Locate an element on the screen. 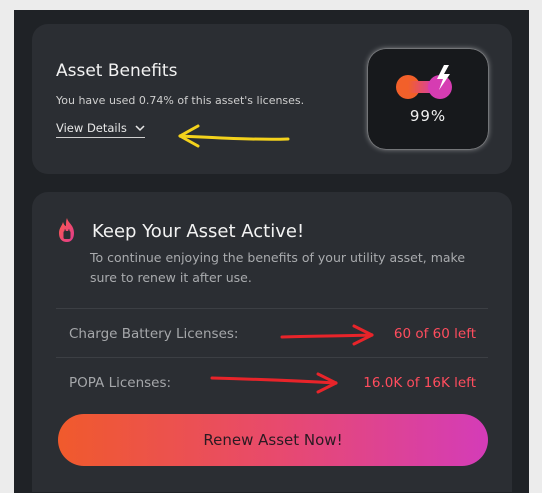  yellow-arrow-annotation is located at coordinates (234, 136).